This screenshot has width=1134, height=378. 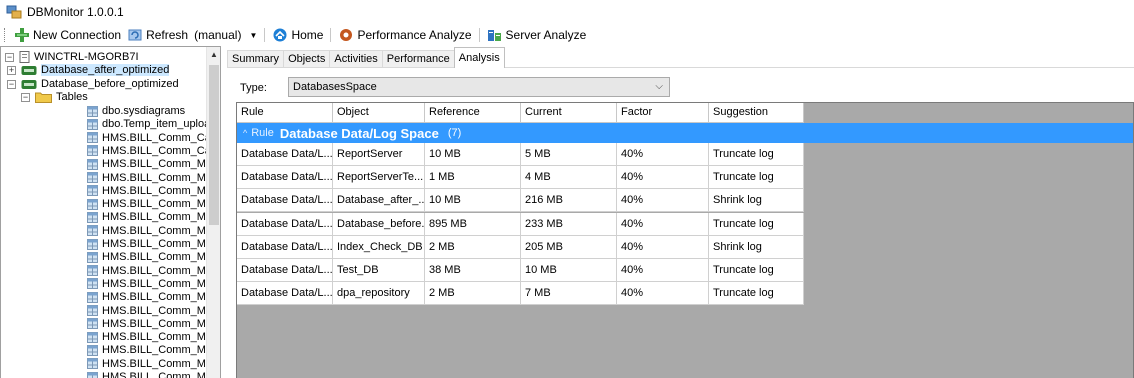 I want to click on expand-toggle: +, so click(x=11, y=70).